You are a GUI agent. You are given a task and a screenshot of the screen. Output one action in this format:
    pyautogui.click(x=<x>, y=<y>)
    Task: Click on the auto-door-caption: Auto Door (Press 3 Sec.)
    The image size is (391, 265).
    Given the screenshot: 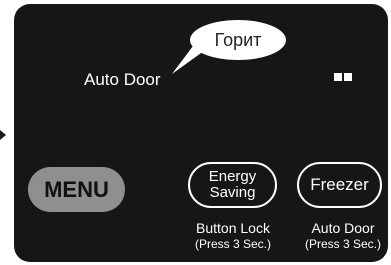 What is the action you would take?
    pyautogui.click(x=343, y=236)
    